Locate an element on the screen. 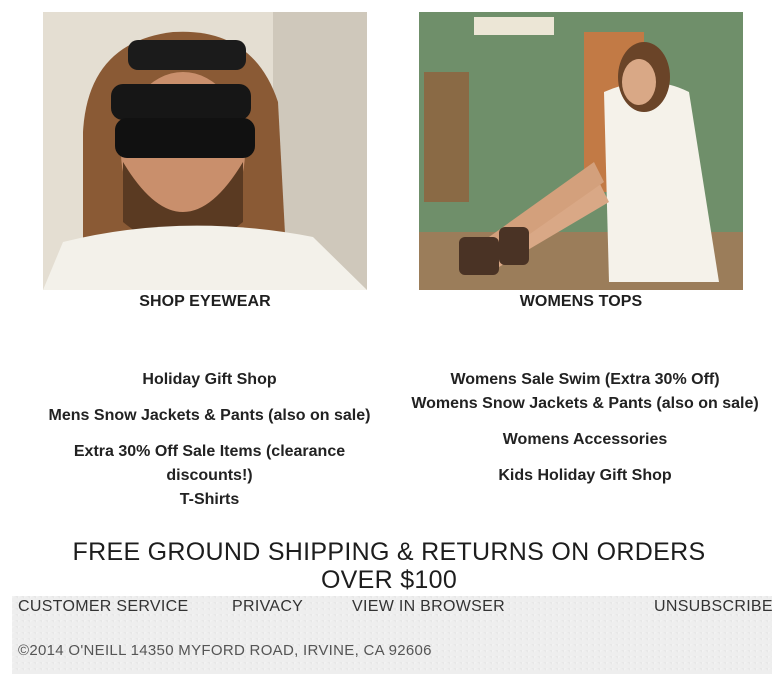 Image resolution: width=778 pixels, height=674 pixels. link-mens-snow-jackets: Mens Snow Jackets & Pants (also on sale) is located at coordinates (209, 416).